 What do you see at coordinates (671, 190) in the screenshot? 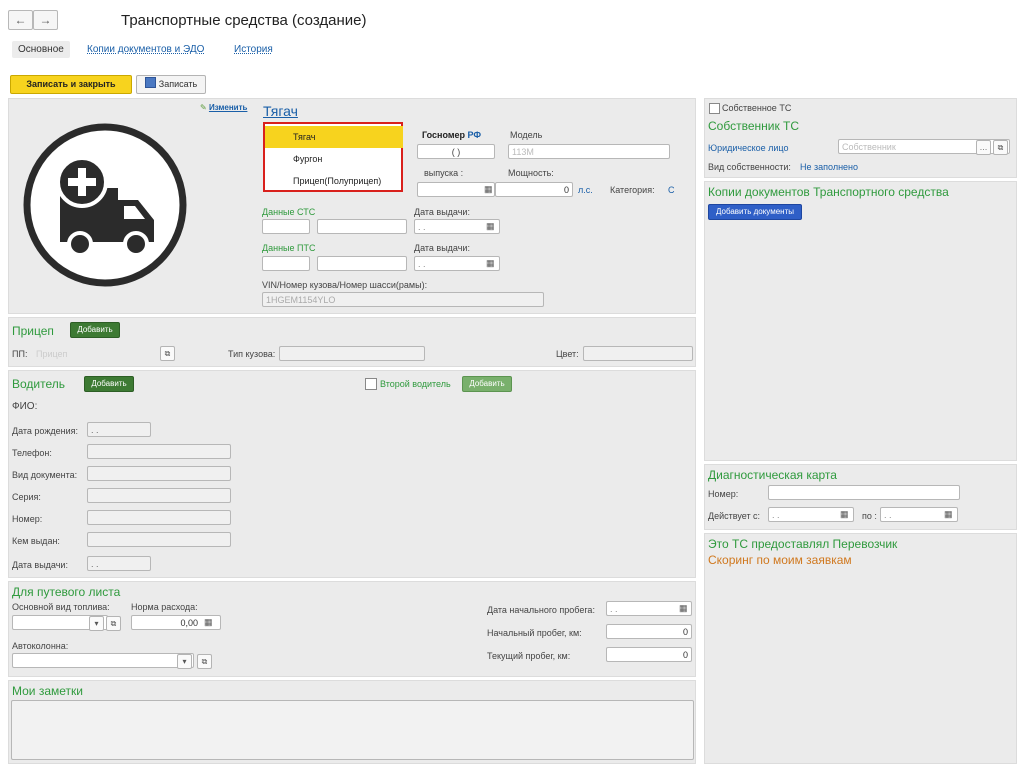
I see `category-value: С` at bounding box center [671, 190].